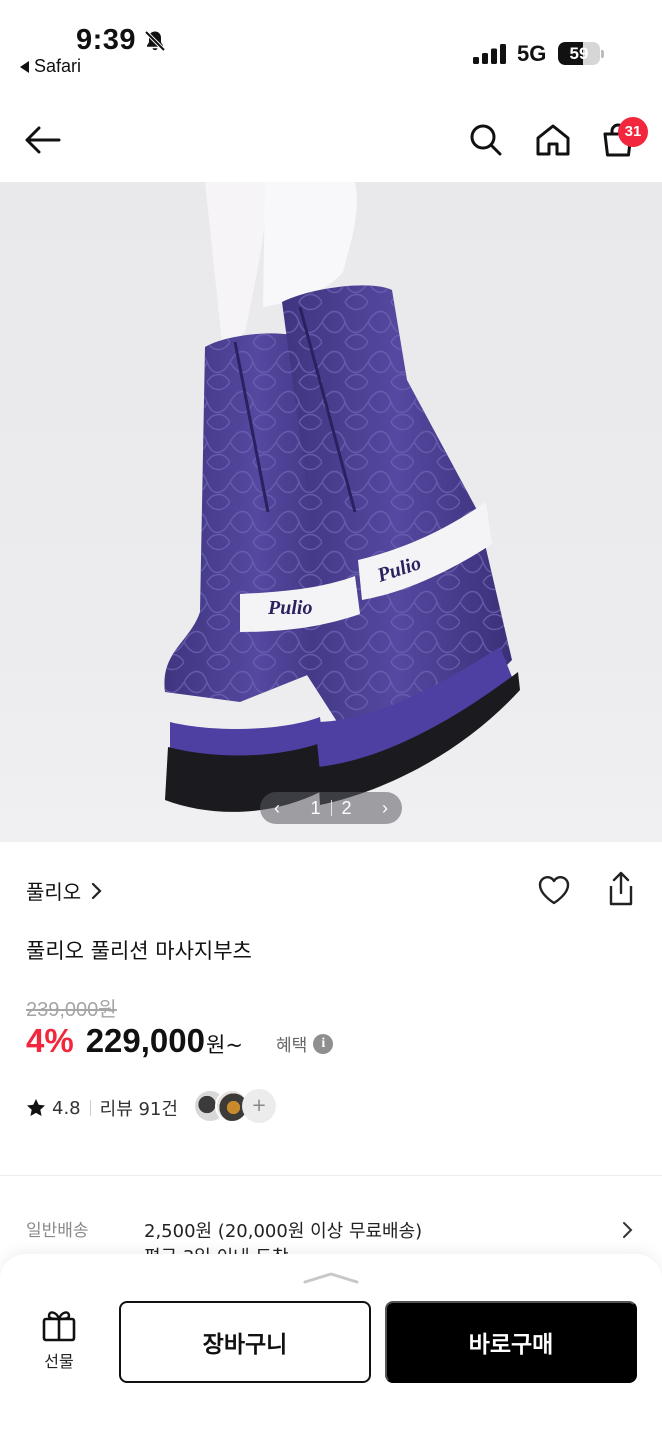 Image resolution: width=662 pixels, height=1440 pixels. Describe the element at coordinates (59, 1326) in the screenshot. I see `gift-icon` at that location.